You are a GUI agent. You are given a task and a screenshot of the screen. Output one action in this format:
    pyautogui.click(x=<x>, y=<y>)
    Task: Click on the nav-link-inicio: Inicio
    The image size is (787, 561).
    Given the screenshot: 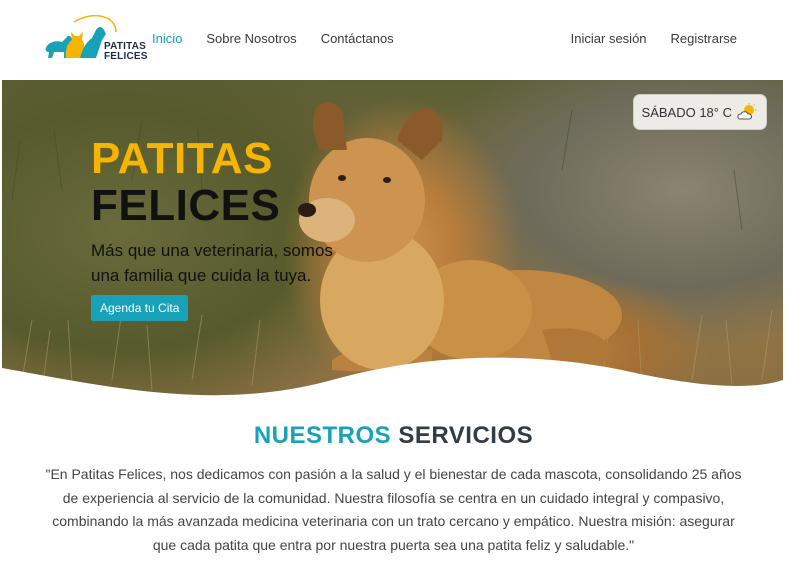 What is the action you would take?
    pyautogui.click(x=167, y=38)
    